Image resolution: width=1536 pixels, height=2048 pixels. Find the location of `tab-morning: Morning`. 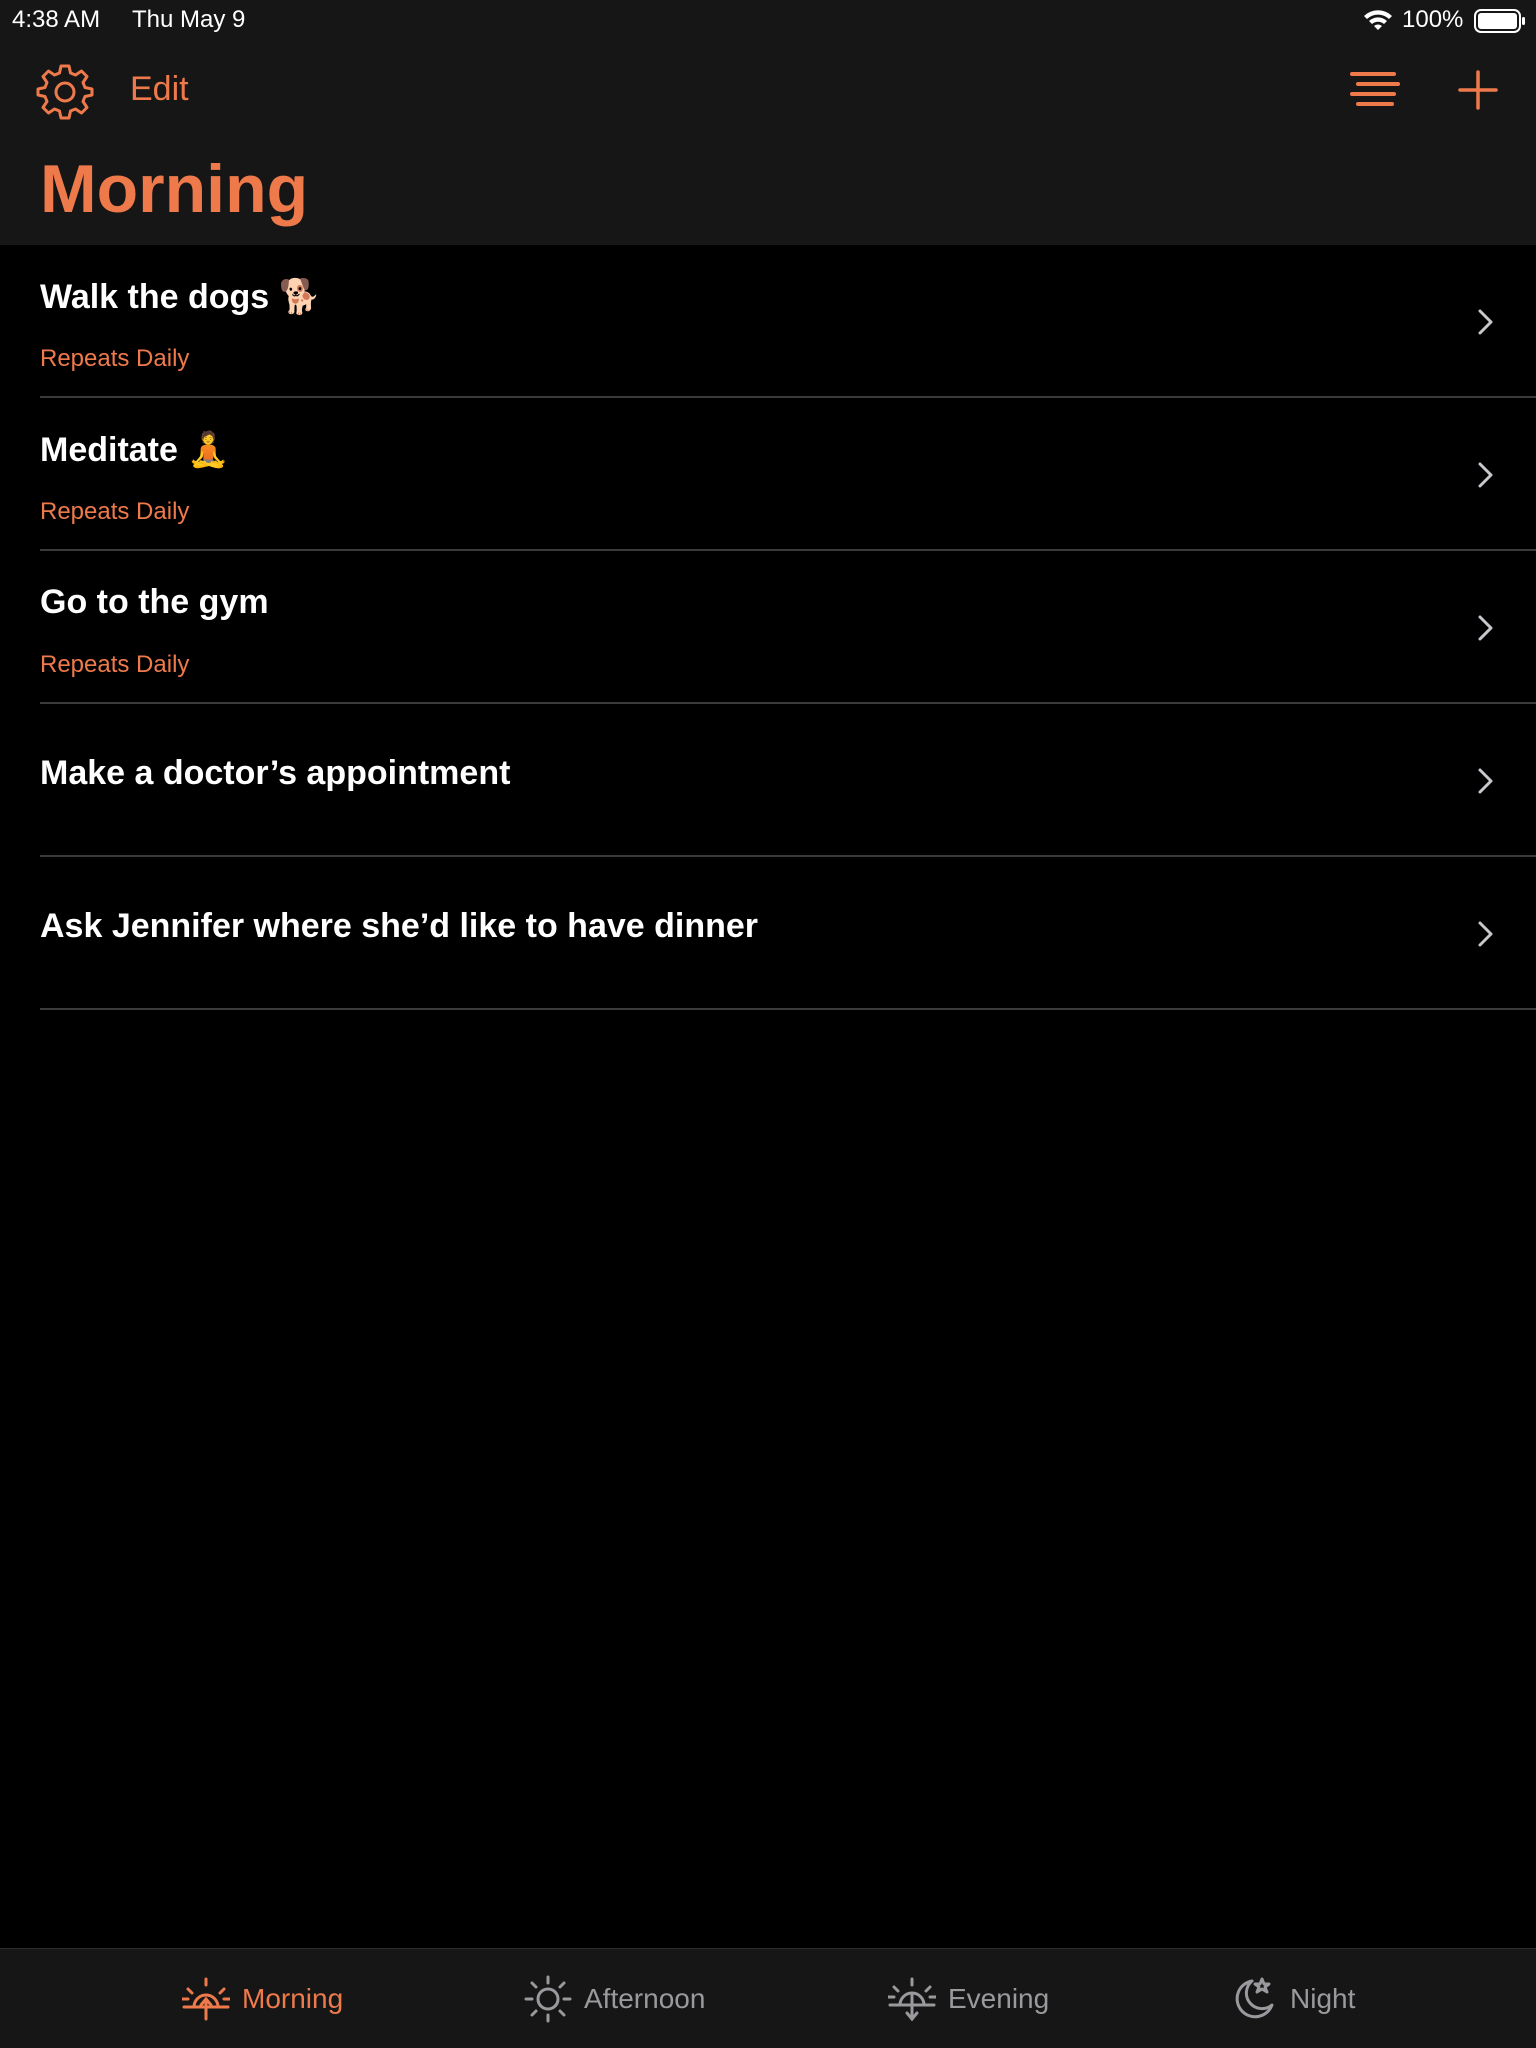

tab-morning: Morning is located at coordinates (262, 1998).